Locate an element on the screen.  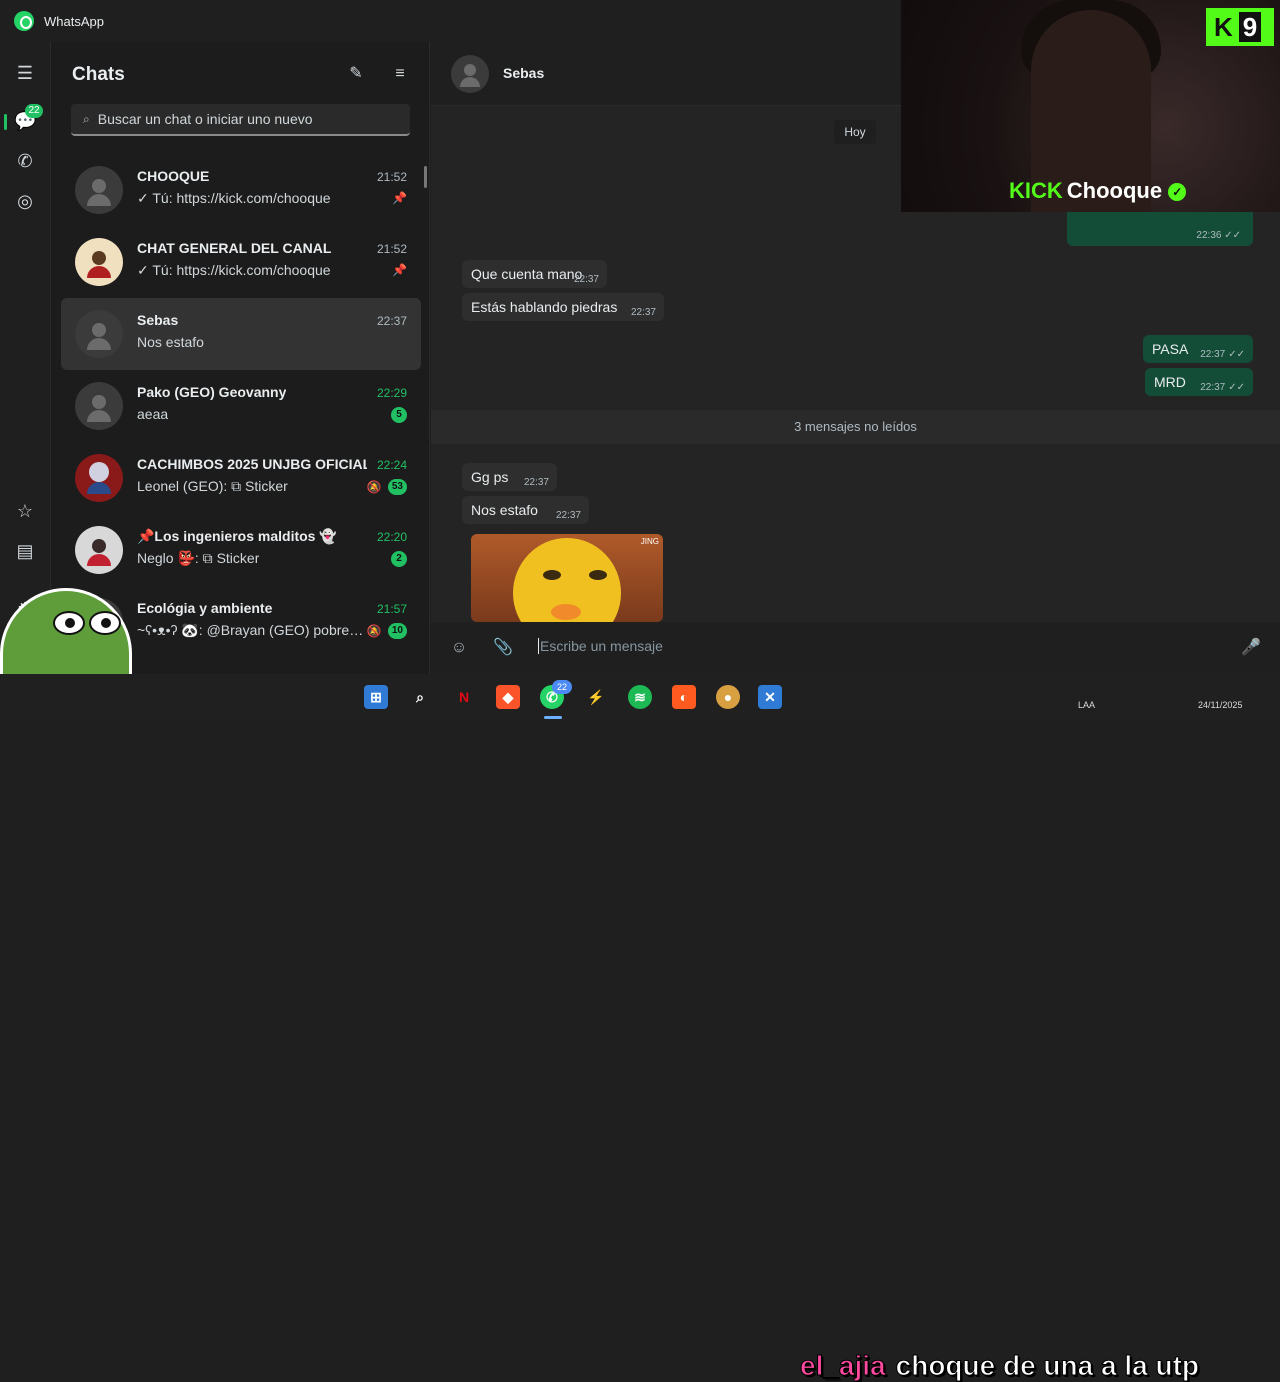
spotify-icon: ≋ is located at coordinates (640, 697).